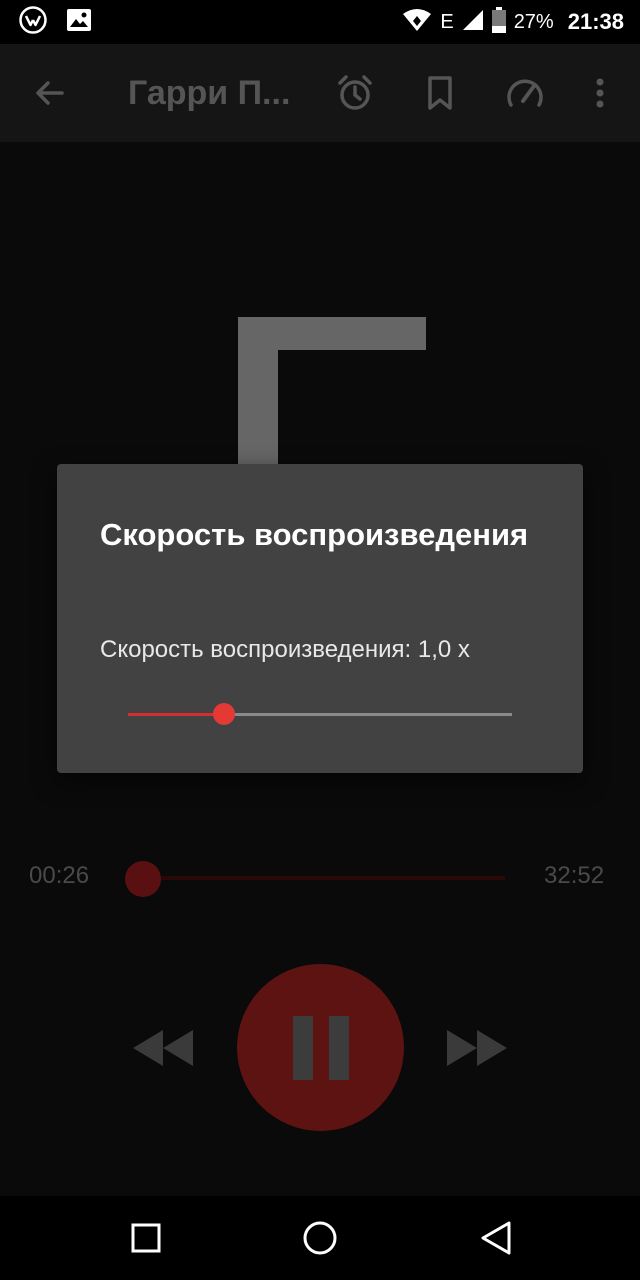  What do you see at coordinates (498, 22) in the screenshot?
I see `battery-icon` at bounding box center [498, 22].